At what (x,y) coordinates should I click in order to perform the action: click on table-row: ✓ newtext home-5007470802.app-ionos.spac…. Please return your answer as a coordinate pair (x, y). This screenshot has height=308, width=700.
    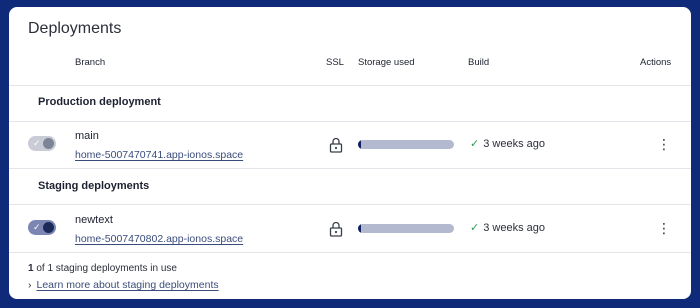
    Looking at the image, I should click on (350, 228).